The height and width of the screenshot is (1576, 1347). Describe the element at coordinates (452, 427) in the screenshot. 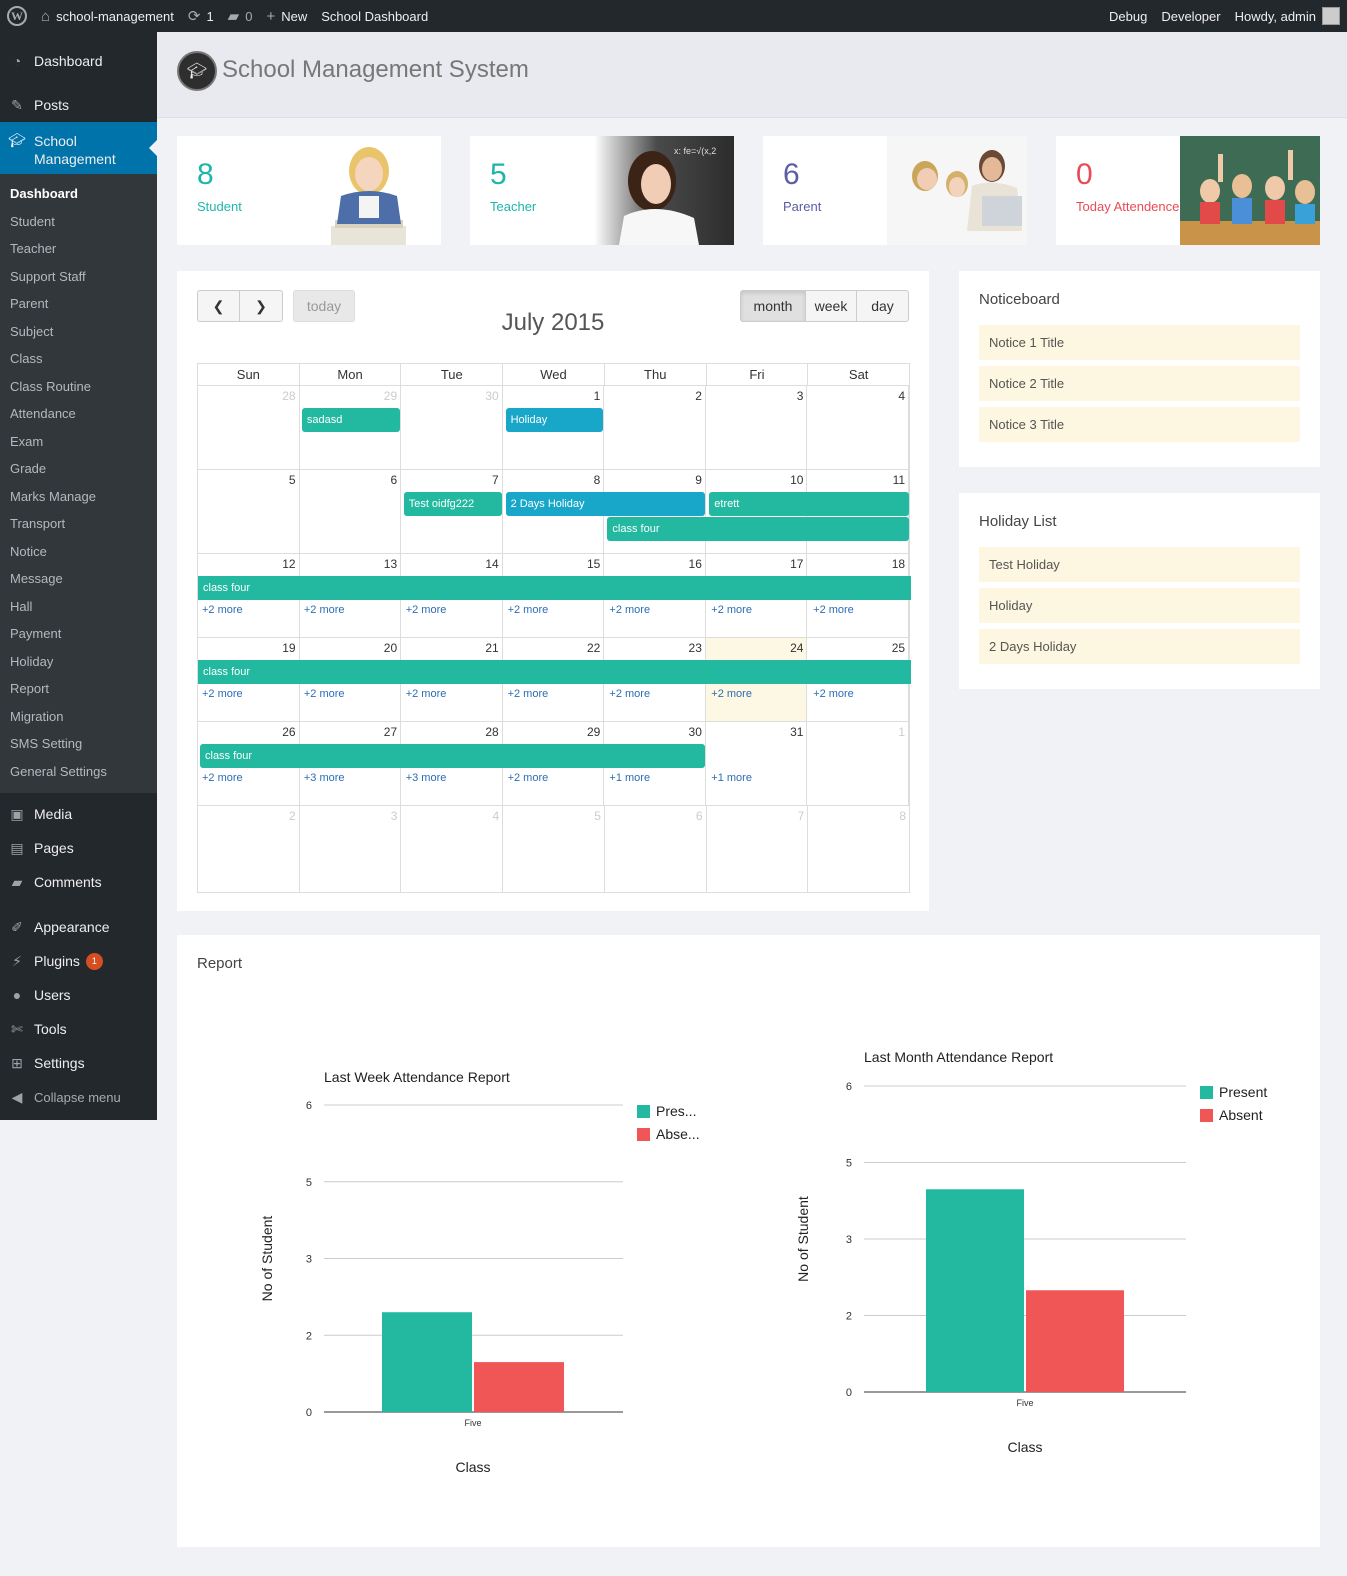

I see `calendar-day-cell: 30` at that location.